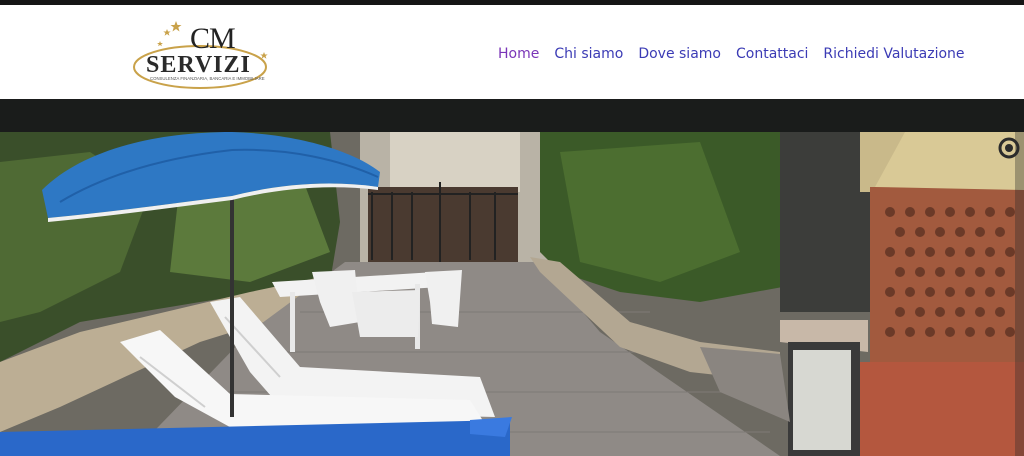 This screenshot has width=1024, height=456. What do you see at coordinates (518, 58) in the screenshot?
I see `nav-item-home: Home` at bounding box center [518, 58].